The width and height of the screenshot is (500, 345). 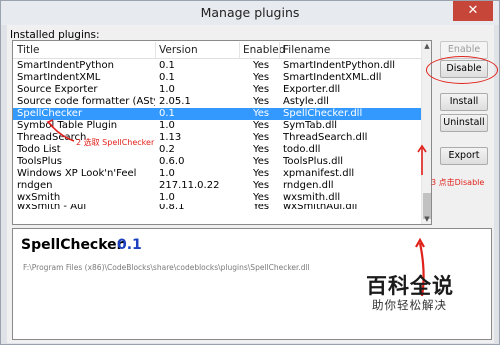 I want to click on plugin-filename: SpellChecker.dll, so click(x=323, y=113).